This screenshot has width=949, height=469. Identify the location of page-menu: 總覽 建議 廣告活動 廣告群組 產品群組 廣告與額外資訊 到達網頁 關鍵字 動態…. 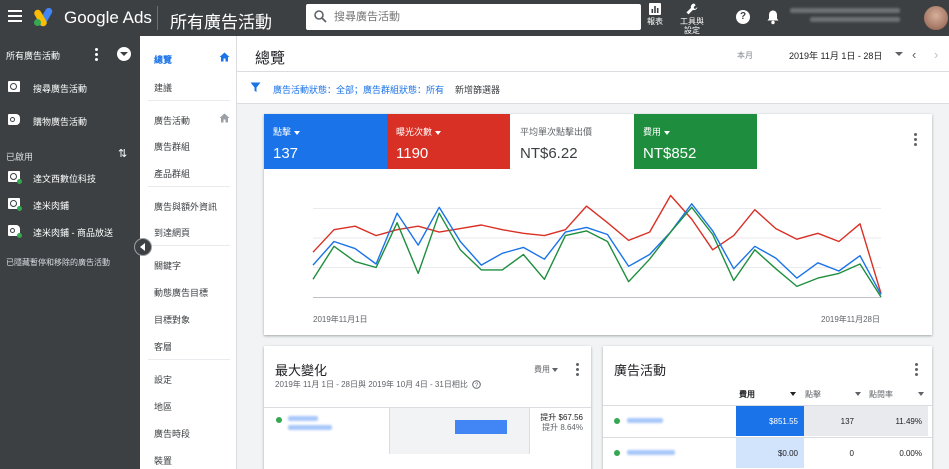
(188, 252).